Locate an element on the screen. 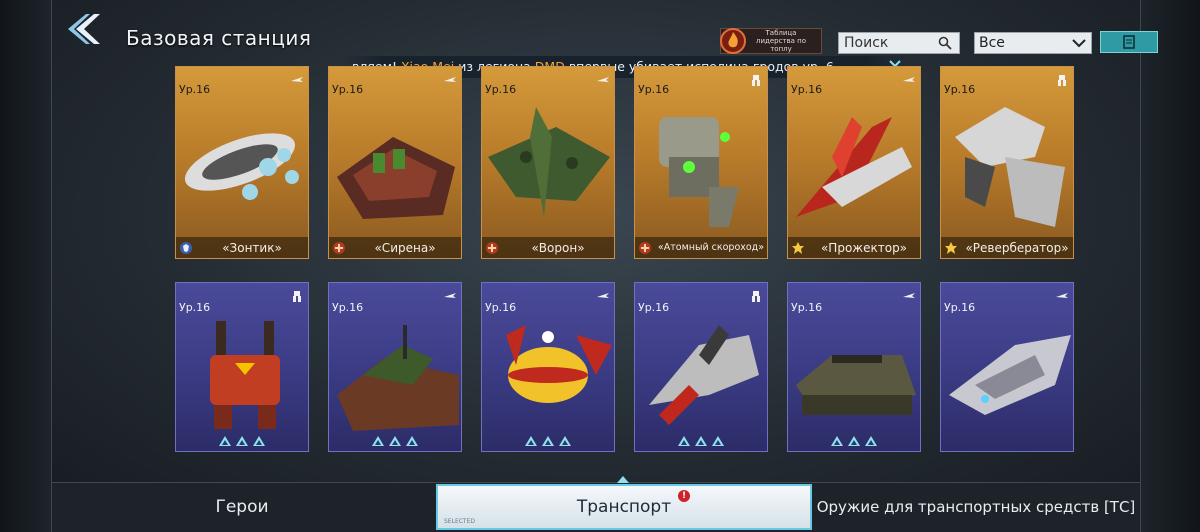  card-name-bar: «Ревербератор» is located at coordinates (1007, 247).